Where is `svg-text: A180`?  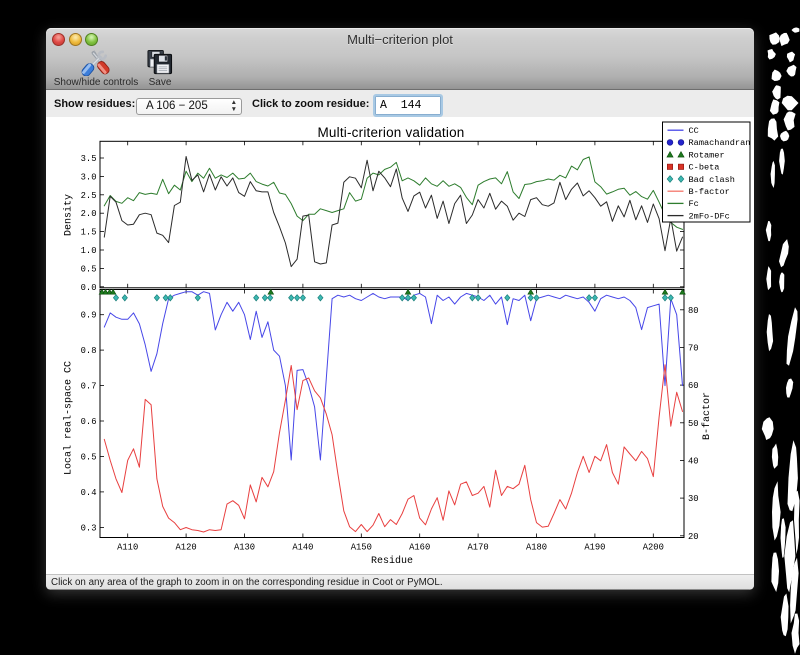
svg-text: A180 is located at coordinates (536, 548).